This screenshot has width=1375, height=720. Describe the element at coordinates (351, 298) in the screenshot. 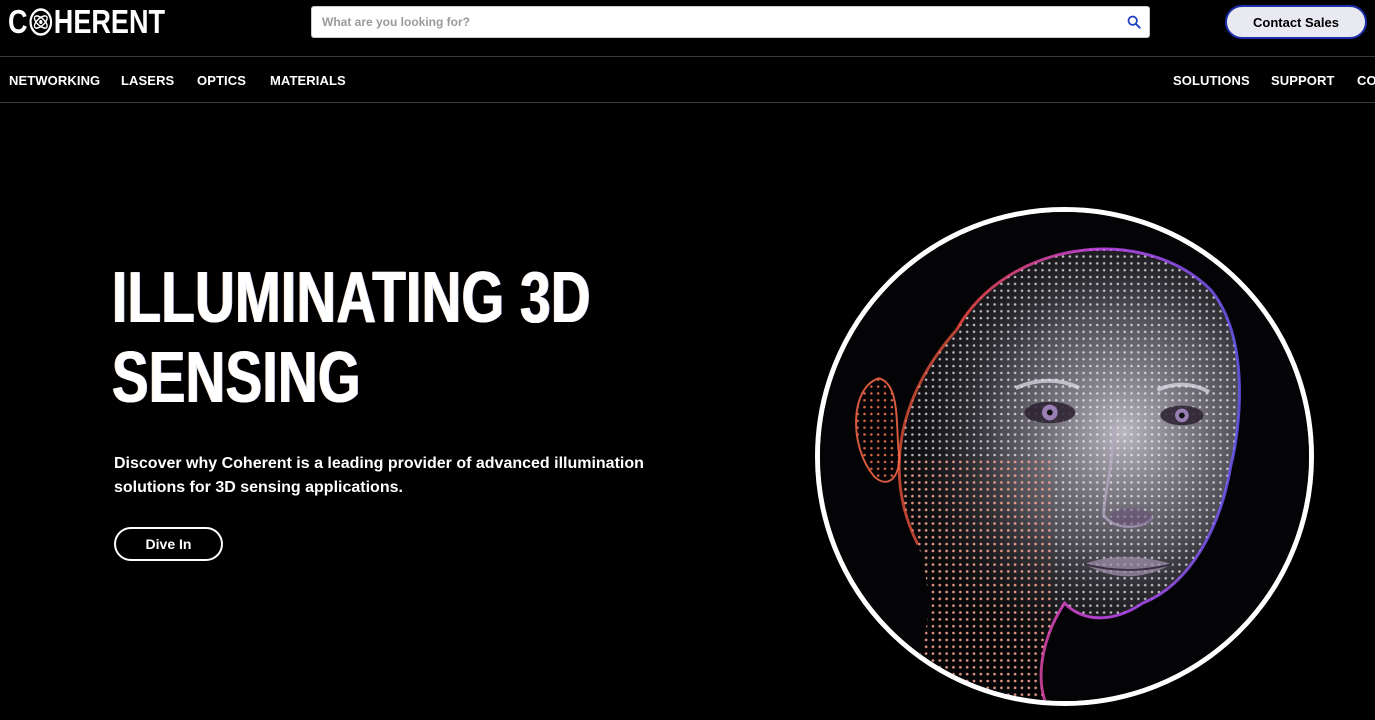

I see `hero-title-line-1: ILLUMINATING 3D` at that location.